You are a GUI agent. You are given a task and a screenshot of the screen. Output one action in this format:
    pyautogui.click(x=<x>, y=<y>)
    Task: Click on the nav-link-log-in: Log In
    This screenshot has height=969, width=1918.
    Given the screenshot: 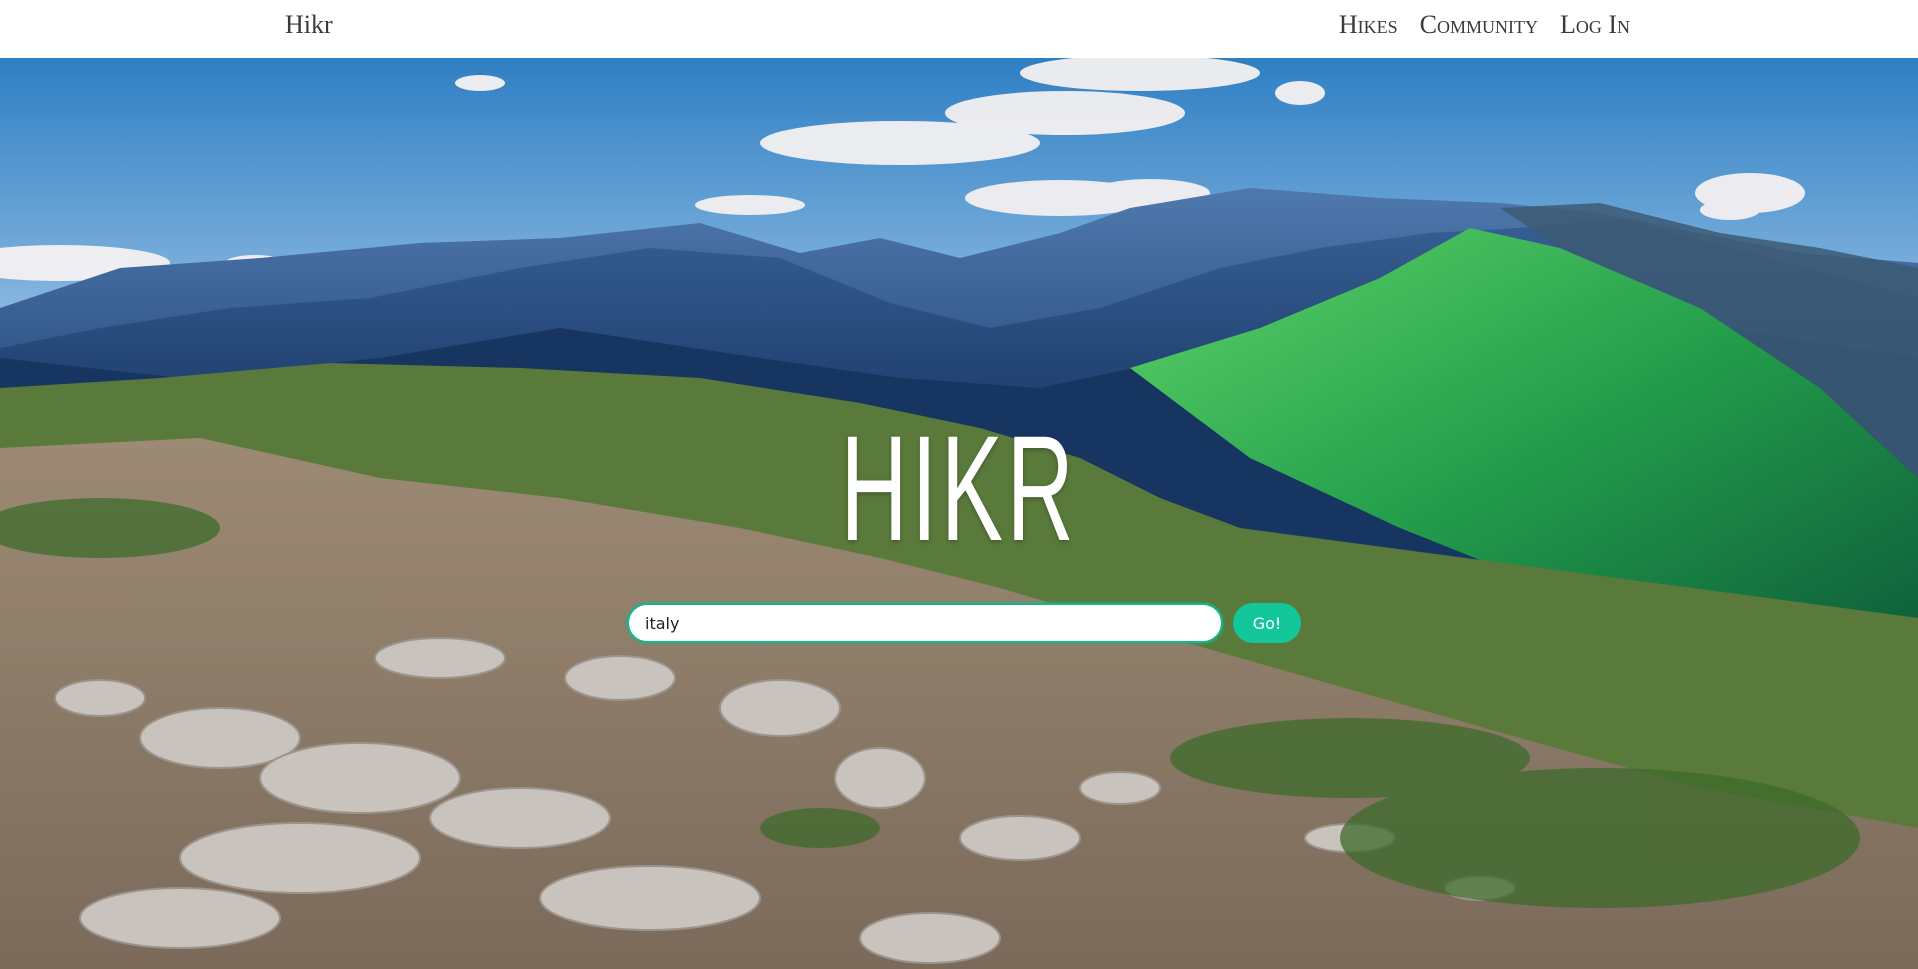 What is the action you would take?
    pyautogui.click(x=1595, y=25)
    